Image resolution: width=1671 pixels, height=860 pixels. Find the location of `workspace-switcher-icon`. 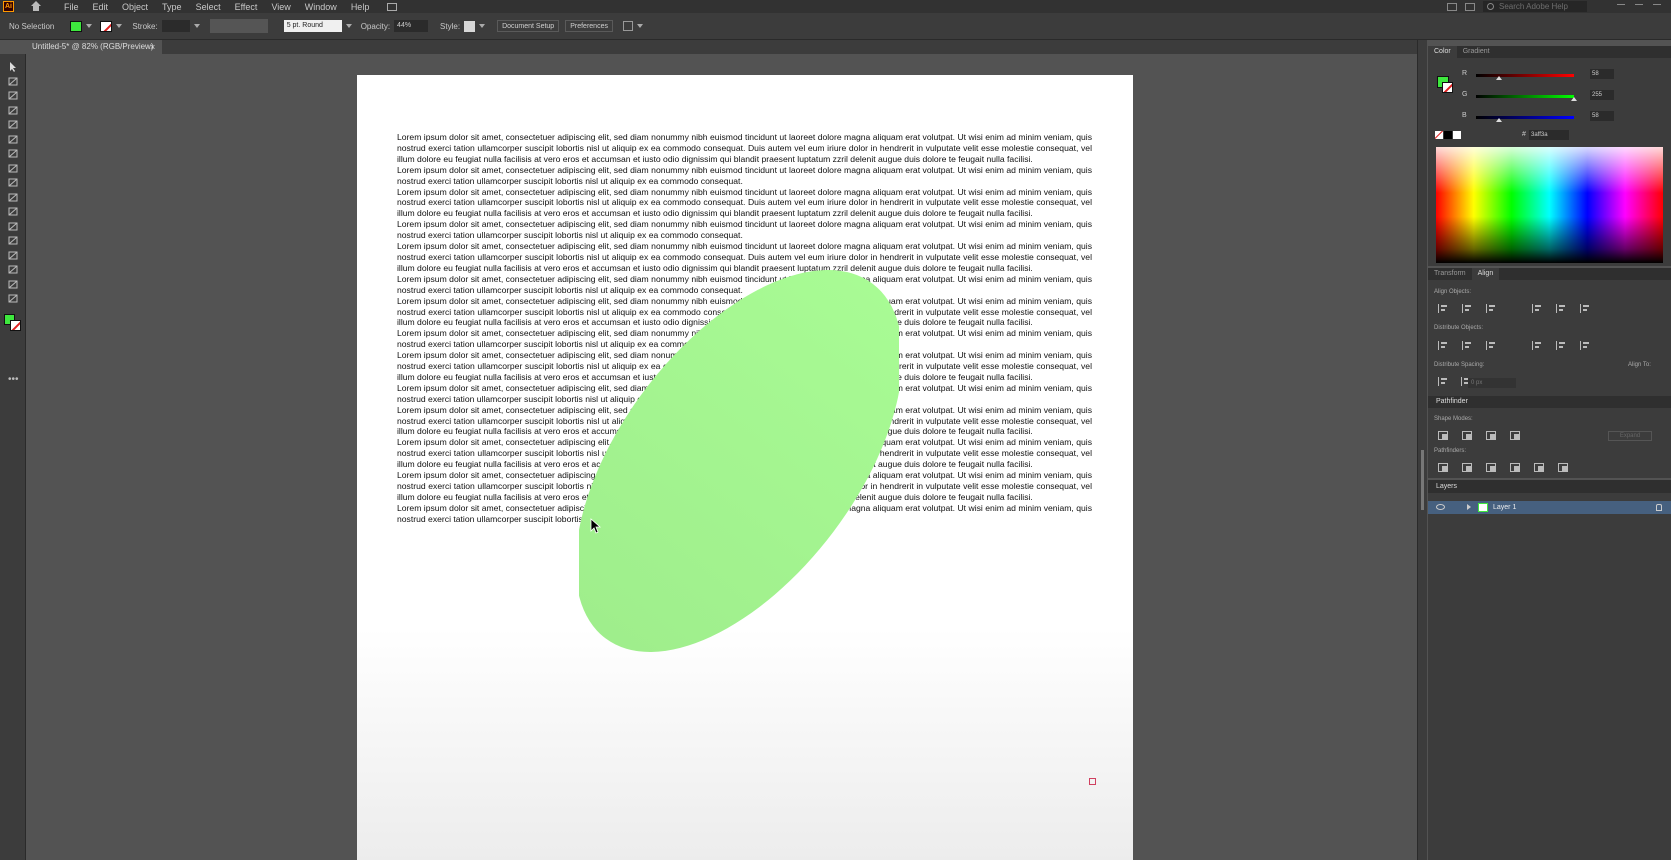

workspace-switcher-icon is located at coordinates (1452, 6).